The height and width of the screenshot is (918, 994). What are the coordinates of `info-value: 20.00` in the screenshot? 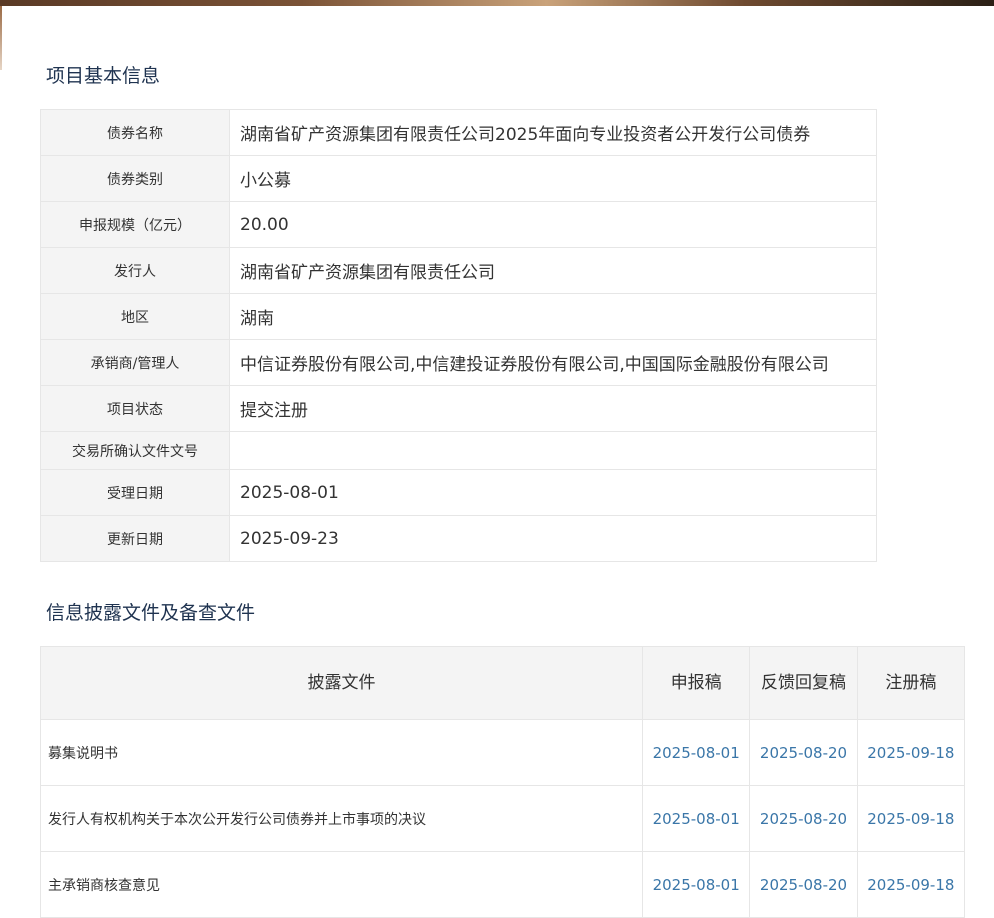 It's located at (553, 224).